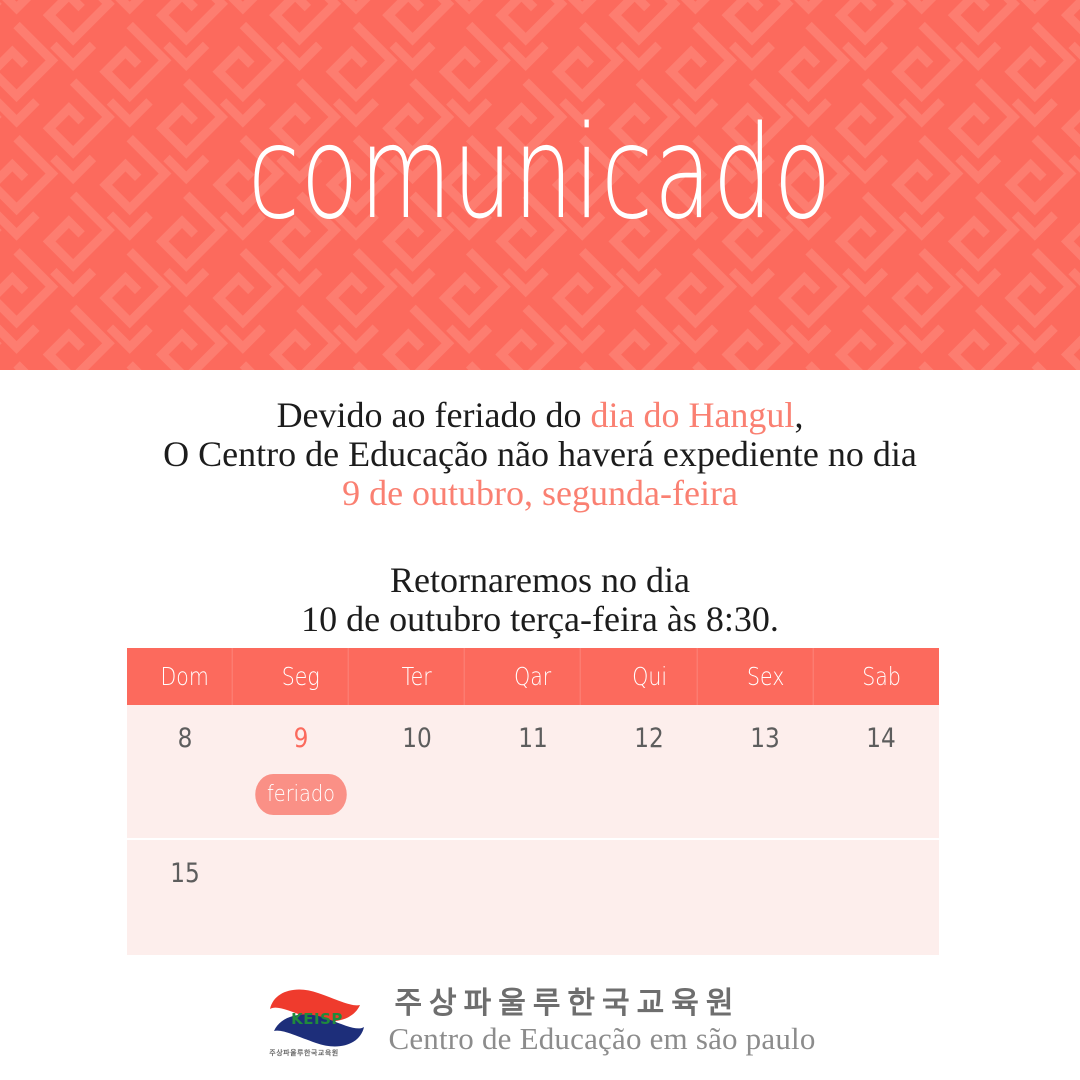 The height and width of the screenshot is (1080, 1080). Describe the element at coordinates (540, 580) in the screenshot. I see `return-line-1: Retornaremos no dia` at that location.